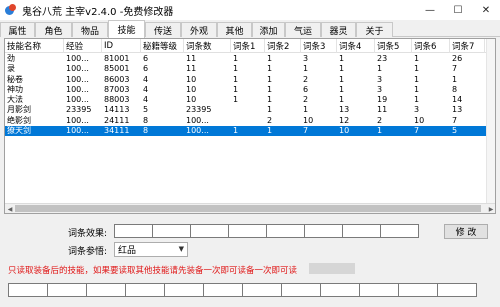  I want to click on table-cell: 12, so click(344, 120).